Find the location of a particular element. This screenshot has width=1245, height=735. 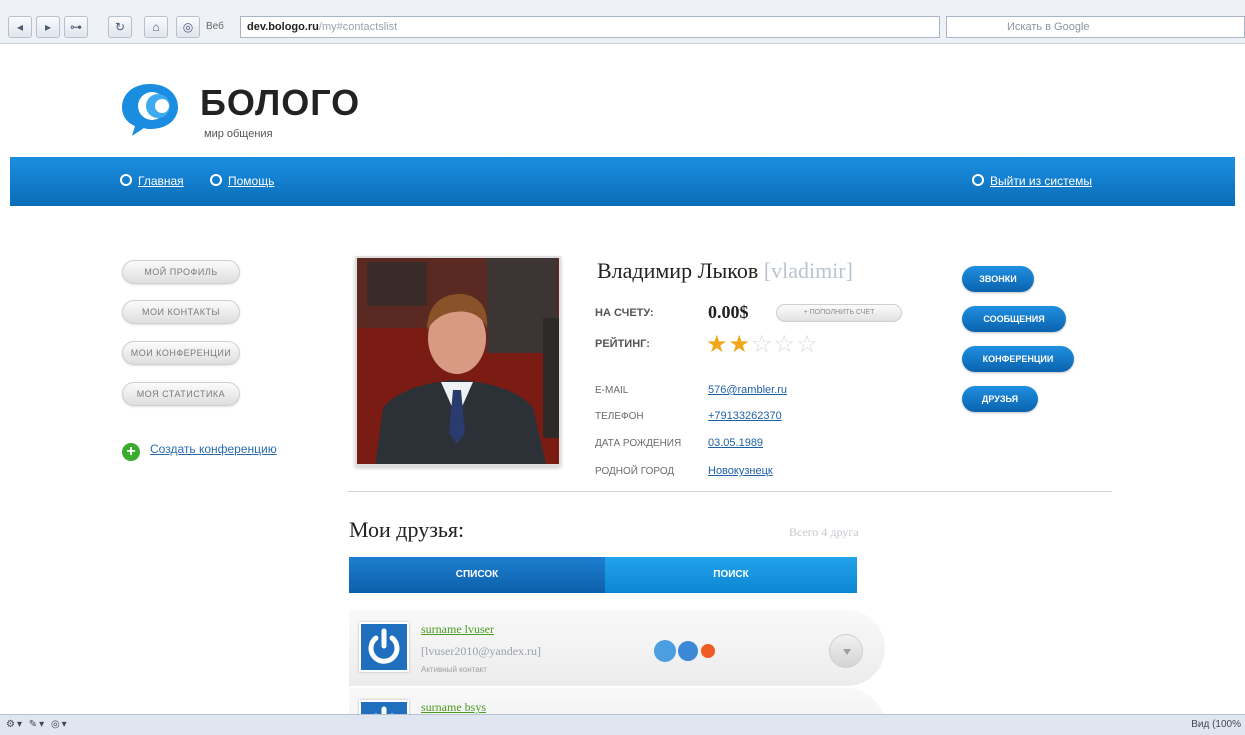

friend-name: surname bsys is located at coordinates (453, 707).